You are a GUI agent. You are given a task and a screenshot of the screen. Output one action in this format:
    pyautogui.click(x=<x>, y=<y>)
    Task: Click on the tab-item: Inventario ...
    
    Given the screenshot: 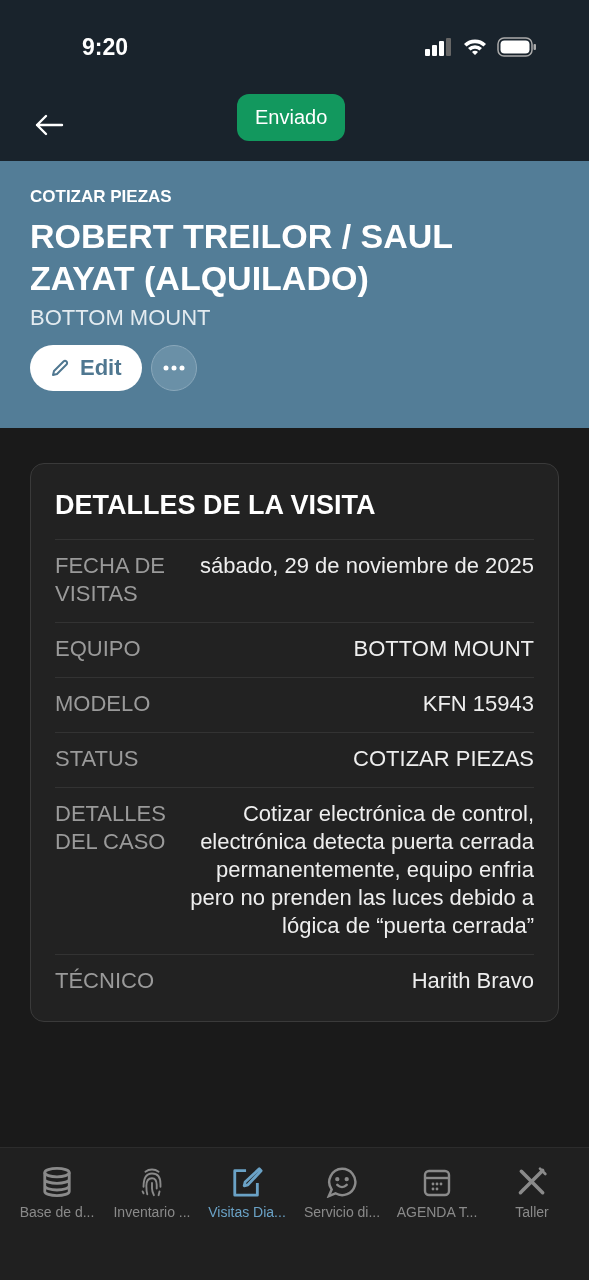 What is the action you would take?
    pyautogui.click(x=152, y=1193)
    